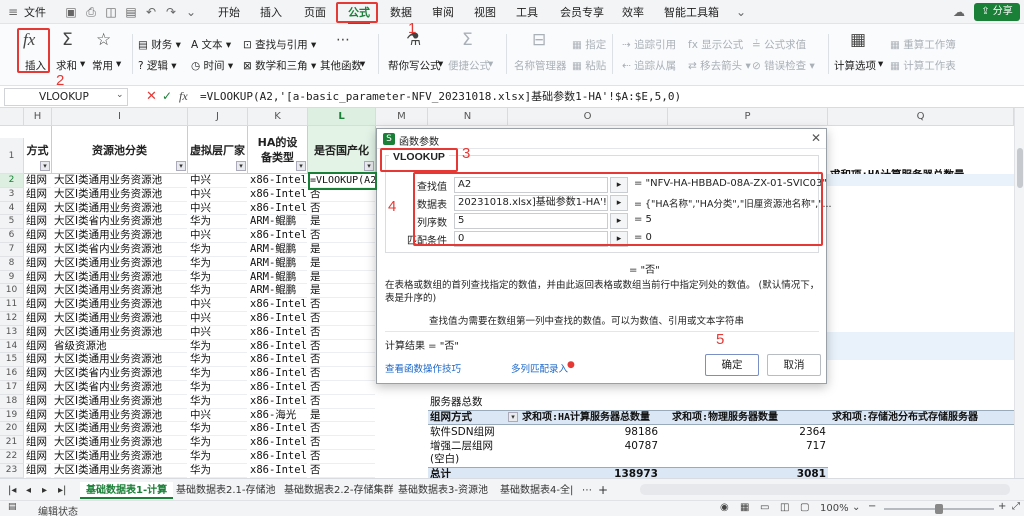  I want to click on summary-title: 服务器总数, so click(456, 403).